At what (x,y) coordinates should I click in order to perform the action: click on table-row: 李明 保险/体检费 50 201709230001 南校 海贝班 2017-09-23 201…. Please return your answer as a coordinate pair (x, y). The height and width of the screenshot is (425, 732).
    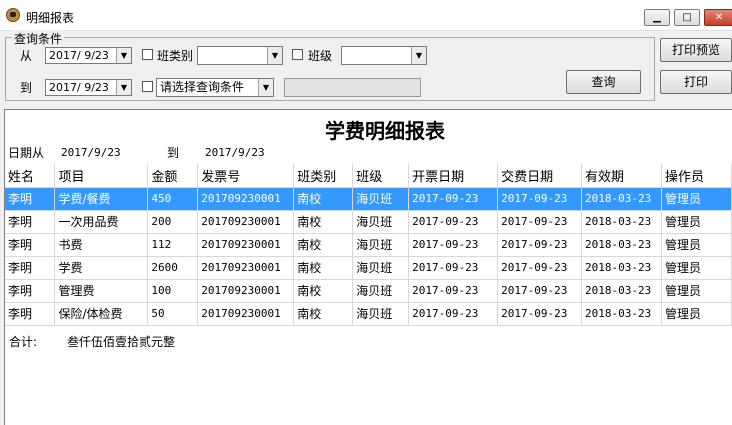
    Looking at the image, I should click on (368, 314).